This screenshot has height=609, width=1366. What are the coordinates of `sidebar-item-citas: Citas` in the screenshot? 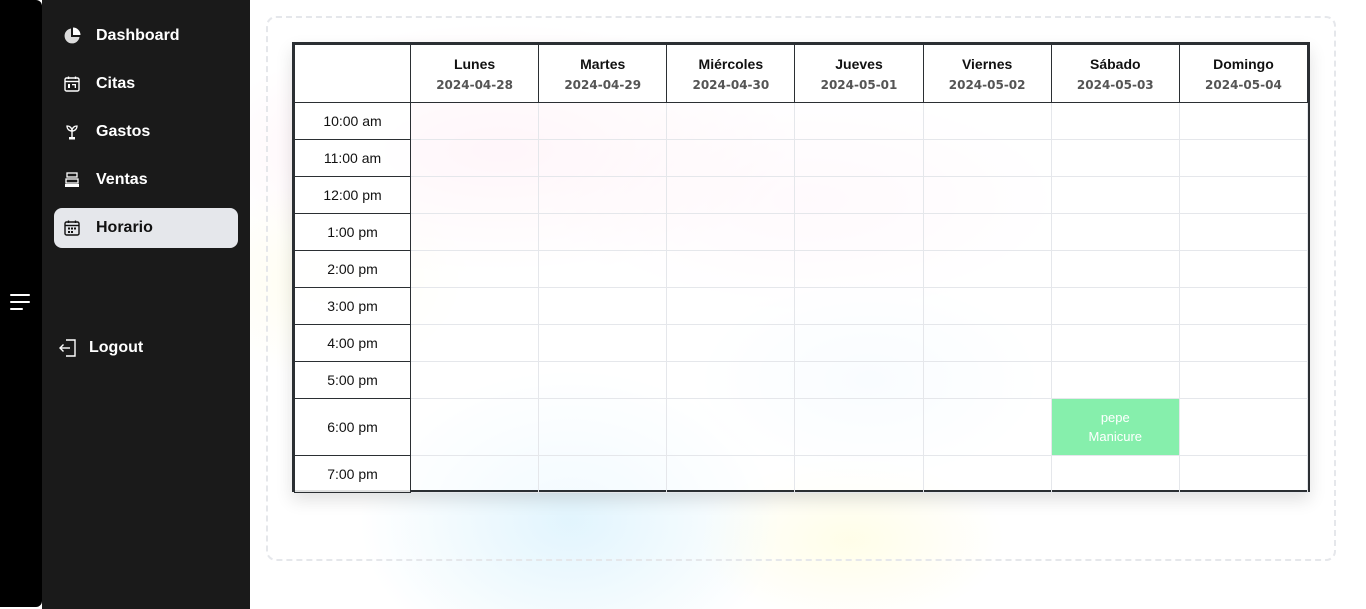 It's located at (146, 84).